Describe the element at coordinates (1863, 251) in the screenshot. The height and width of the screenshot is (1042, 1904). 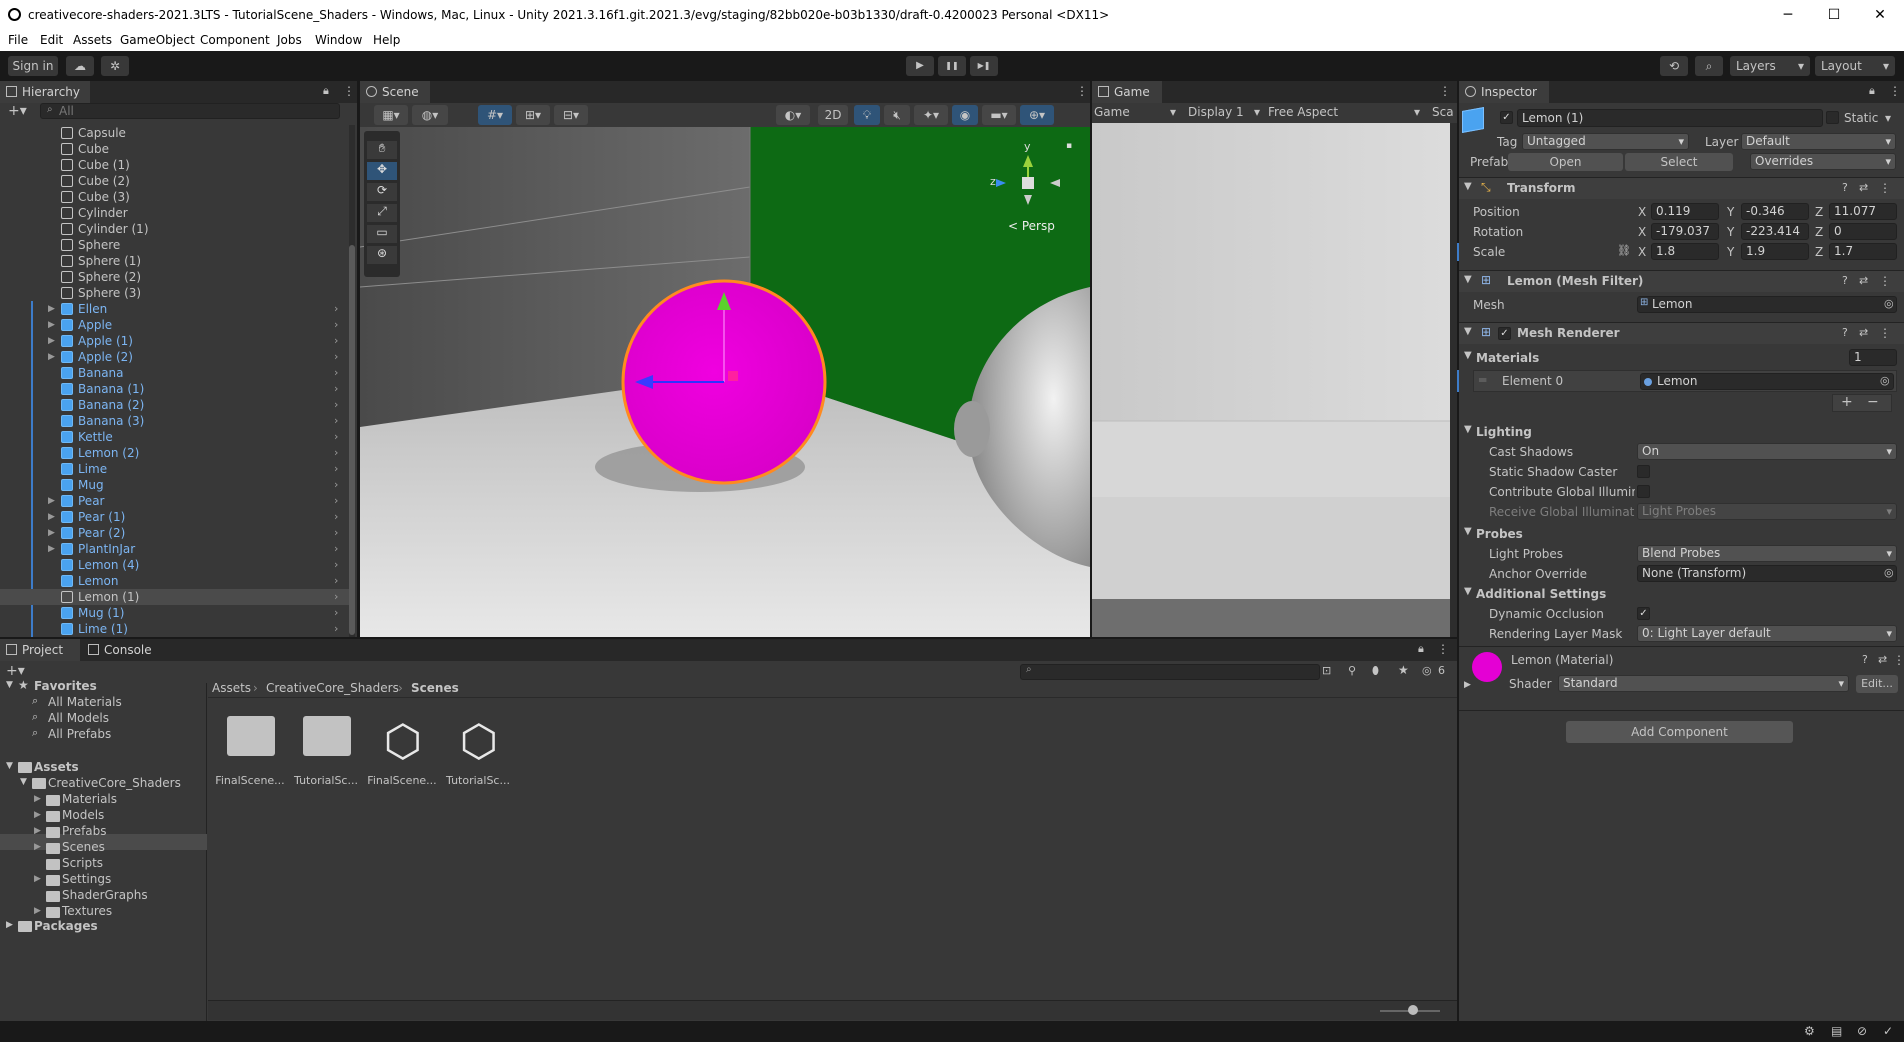
I see `scale-z-field: 1.7` at that location.